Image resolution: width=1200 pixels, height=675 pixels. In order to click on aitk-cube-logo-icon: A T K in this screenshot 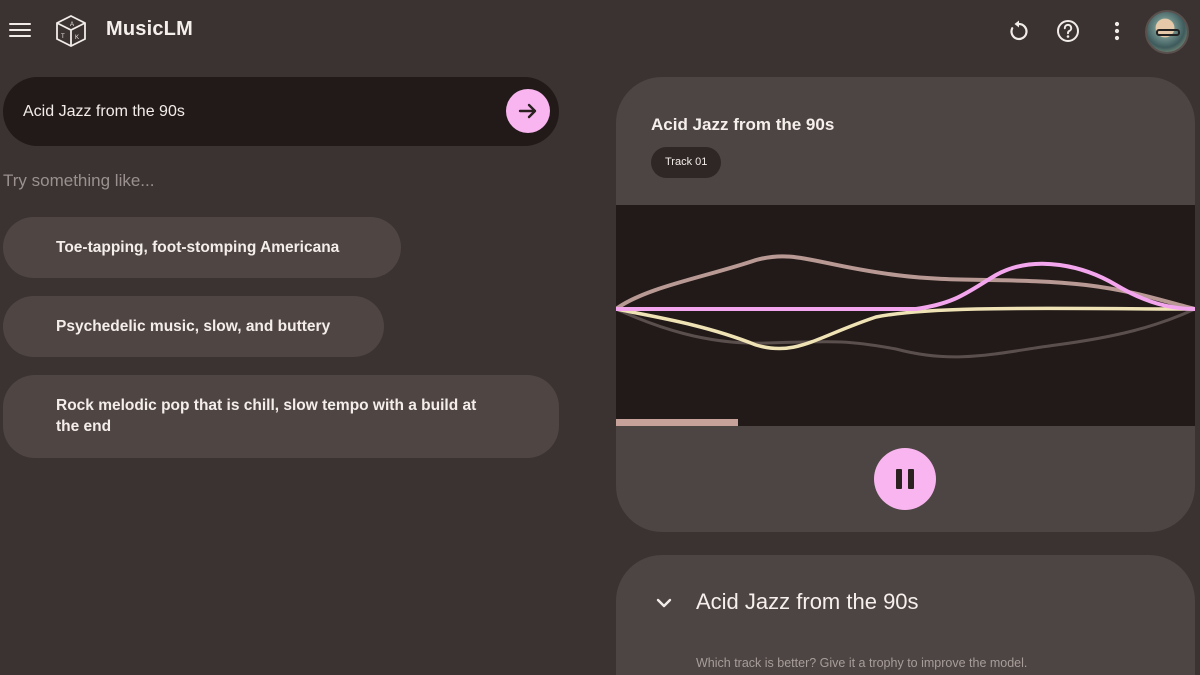, I will do `click(71, 31)`.